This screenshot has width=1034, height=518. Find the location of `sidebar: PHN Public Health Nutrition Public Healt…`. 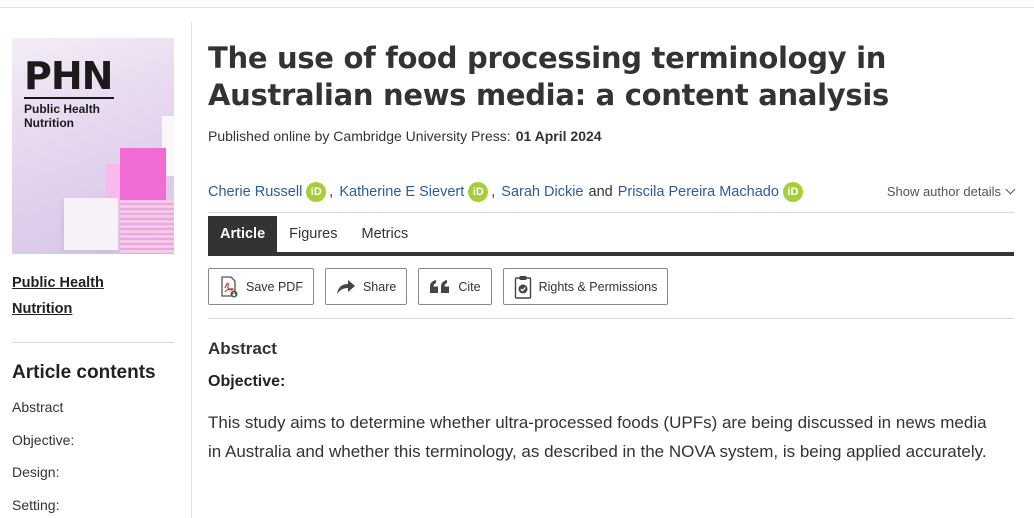

sidebar: PHN Public Health Nutrition Public Healt… is located at coordinates (93, 278).